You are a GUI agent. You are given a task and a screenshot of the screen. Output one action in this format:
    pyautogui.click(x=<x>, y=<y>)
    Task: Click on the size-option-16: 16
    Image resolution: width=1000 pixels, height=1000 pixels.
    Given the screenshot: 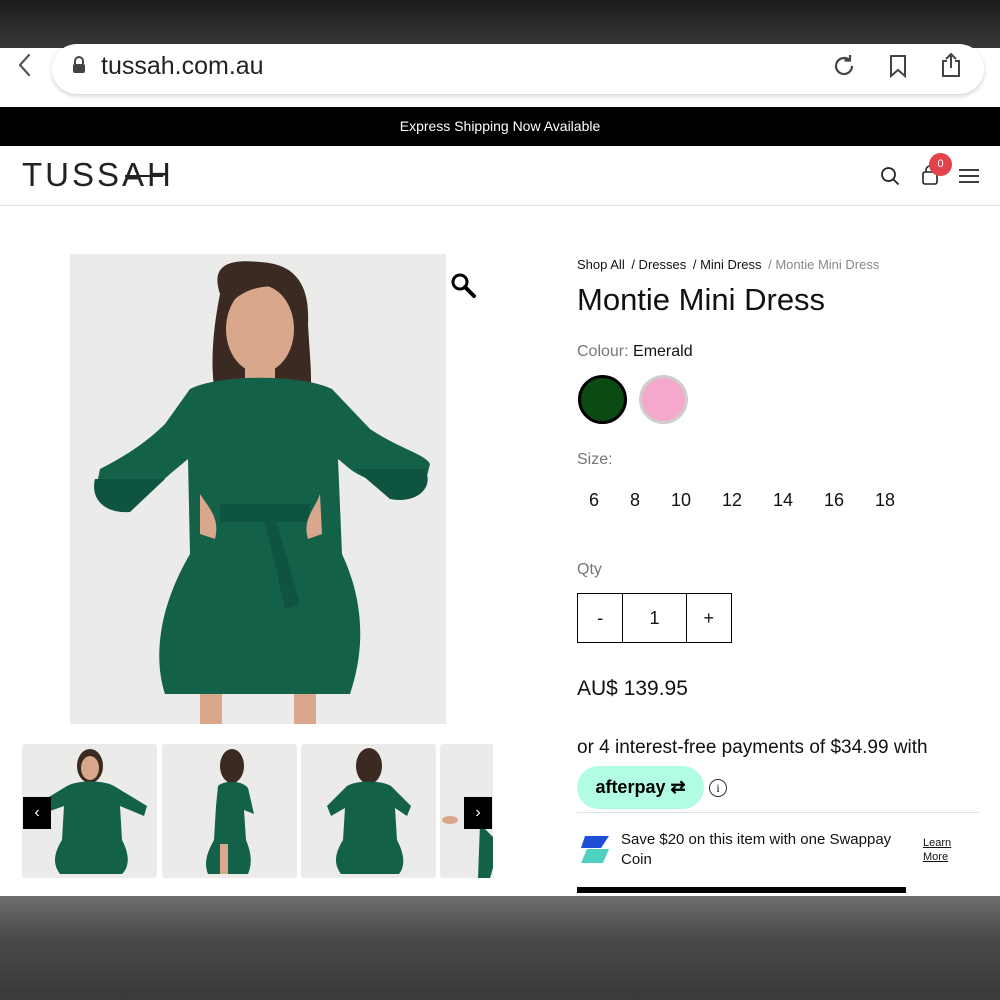 What is the action you would take?
    pyautogui.click(x=834, y=500)
    